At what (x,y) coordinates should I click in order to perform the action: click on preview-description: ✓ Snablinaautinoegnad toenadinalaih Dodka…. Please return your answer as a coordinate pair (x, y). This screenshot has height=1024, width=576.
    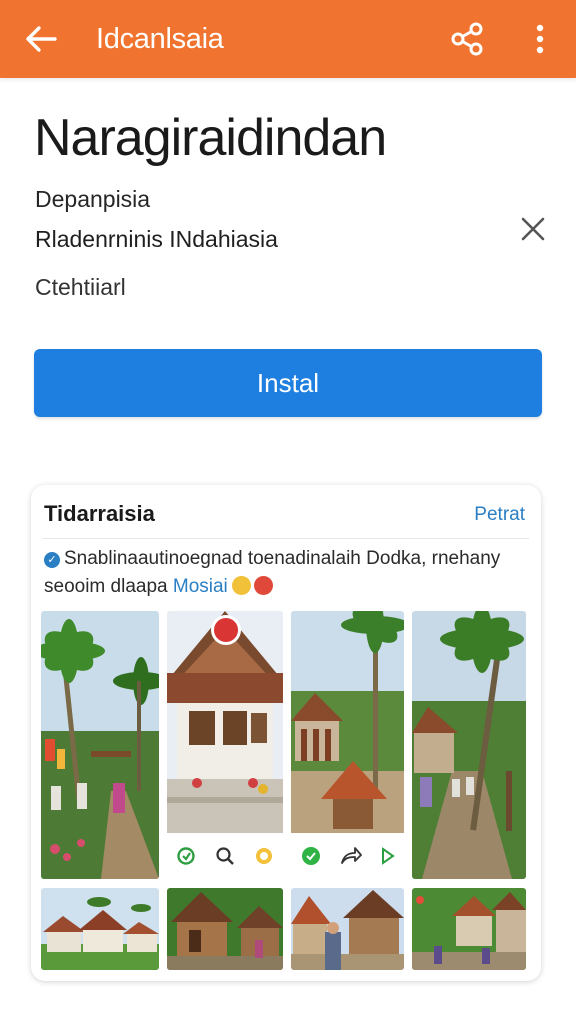
    Looking at the image, I should click on (279, 573).